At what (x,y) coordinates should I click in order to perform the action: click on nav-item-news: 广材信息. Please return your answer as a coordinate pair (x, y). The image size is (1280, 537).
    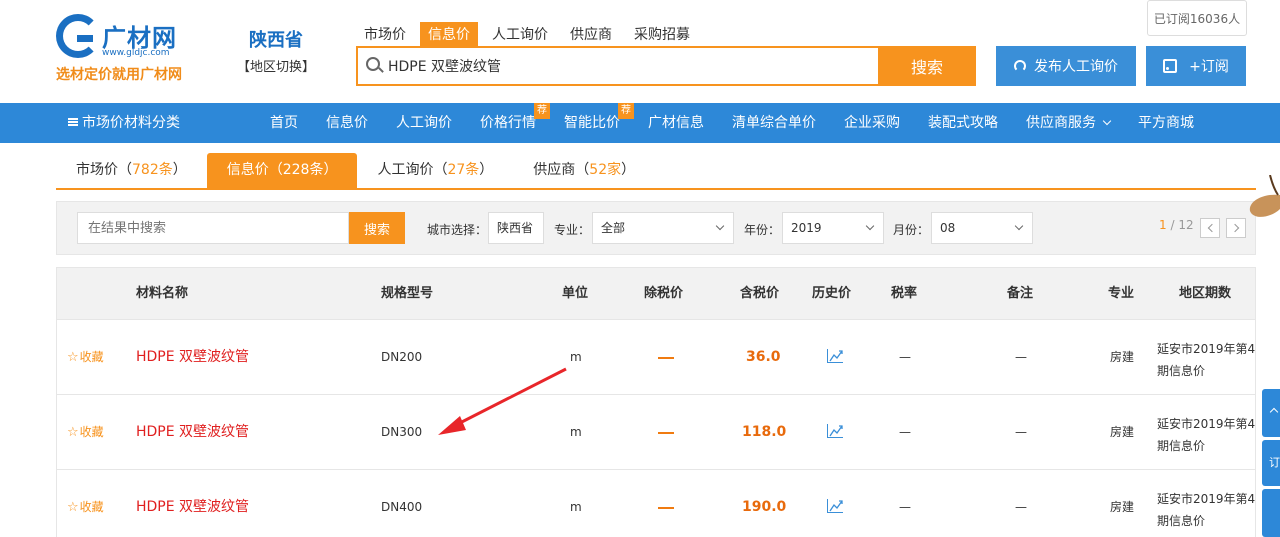
    Looking at the image, I should click on (676, 123).